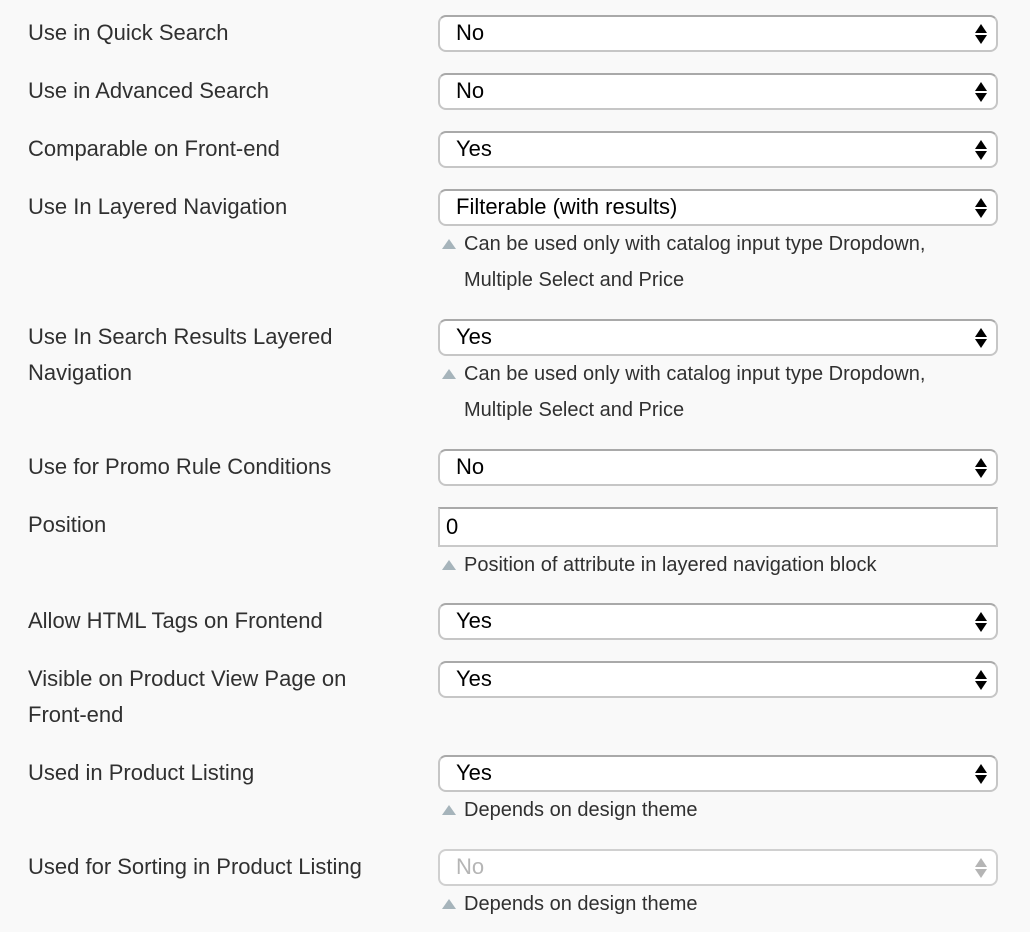  What do you see at coordinates (718, 207) in the screenshot?
I see `layered-navigation-select: Filterable (with results)` at bounding box center [718, 207].